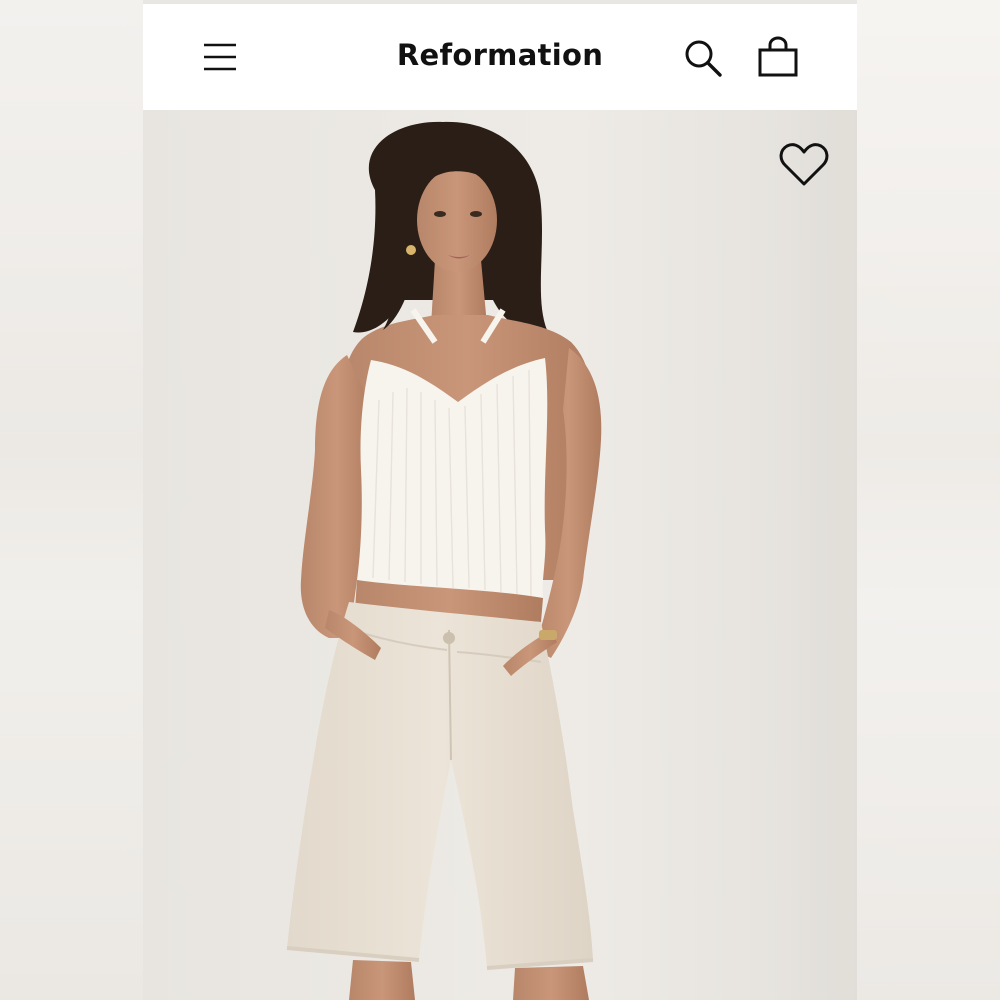 Image resolution: width=1000 pixels, height=1000 pixels. What do you see at coordinates (778, 57) in the screenshot?
I see `shopping-bag-icon` at bounding box center [778, 57].